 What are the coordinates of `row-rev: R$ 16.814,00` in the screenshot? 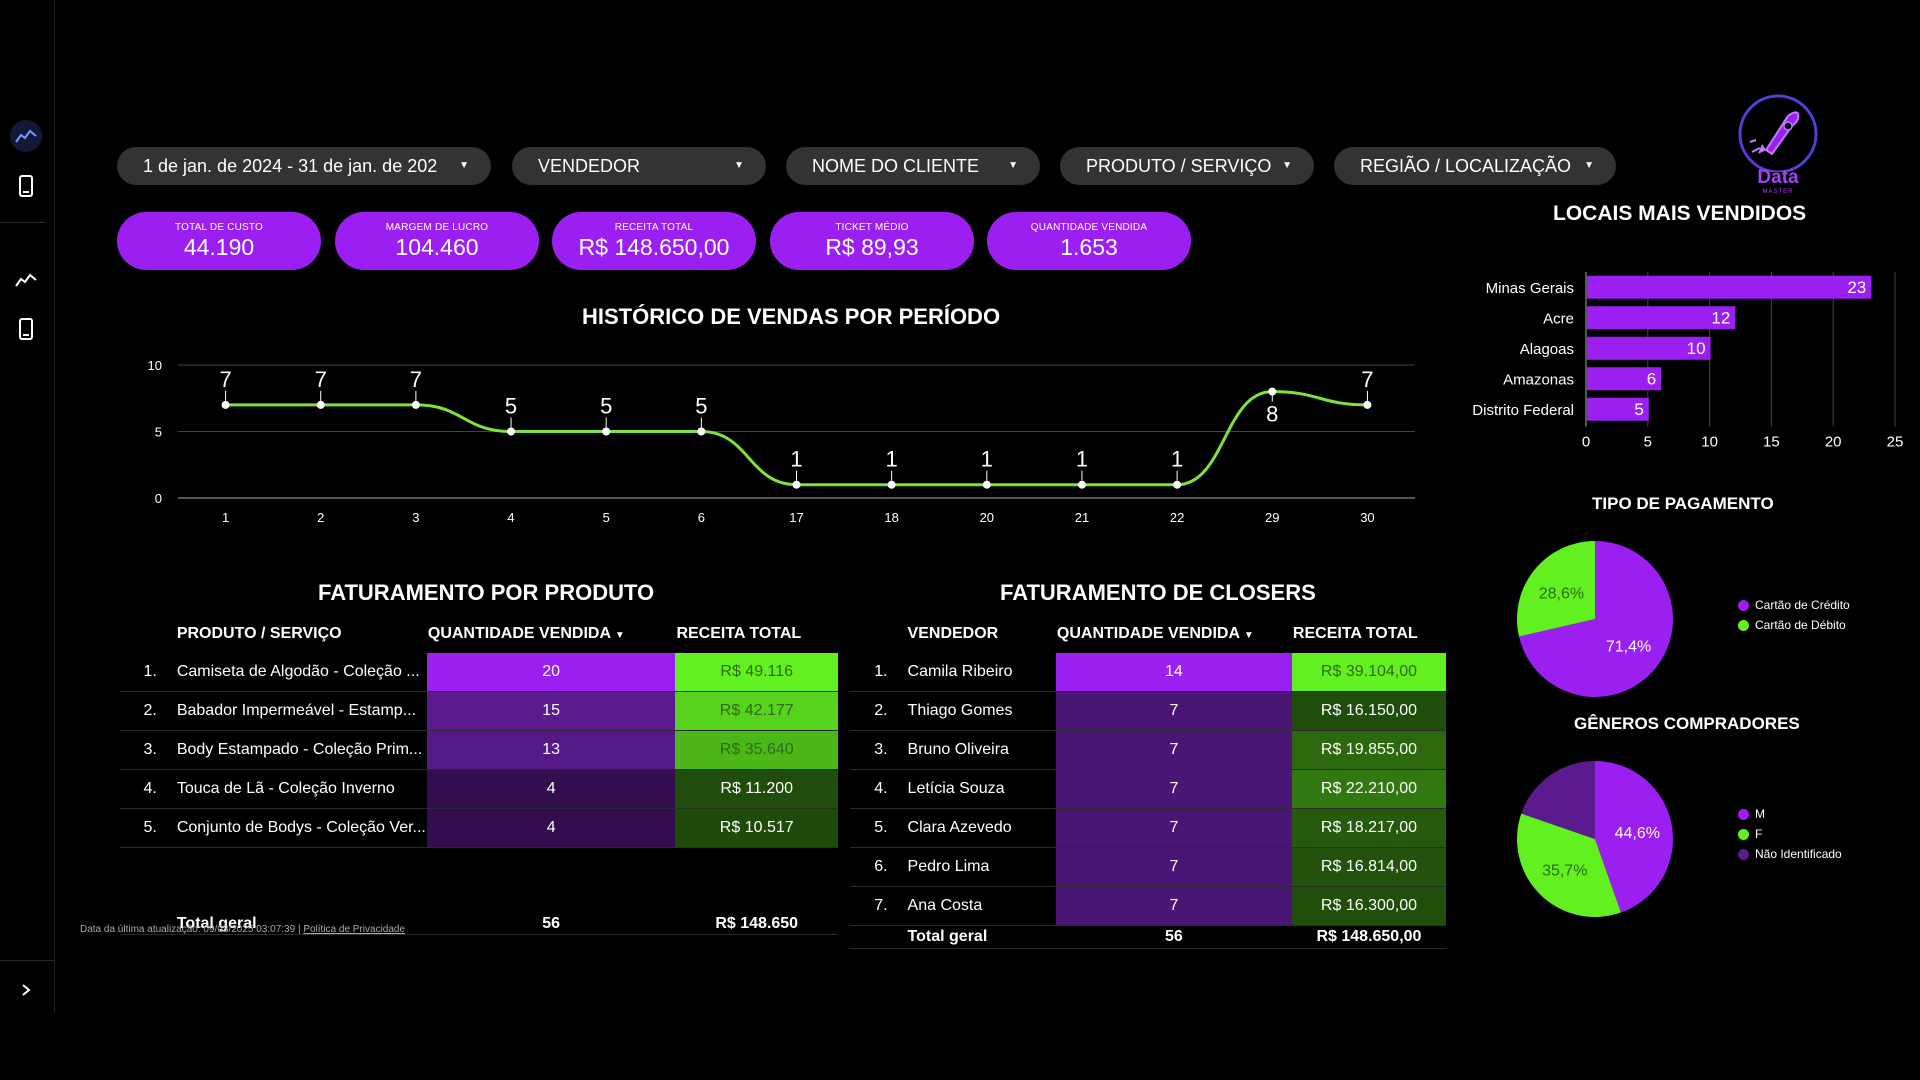 It's located at (1368, 867).